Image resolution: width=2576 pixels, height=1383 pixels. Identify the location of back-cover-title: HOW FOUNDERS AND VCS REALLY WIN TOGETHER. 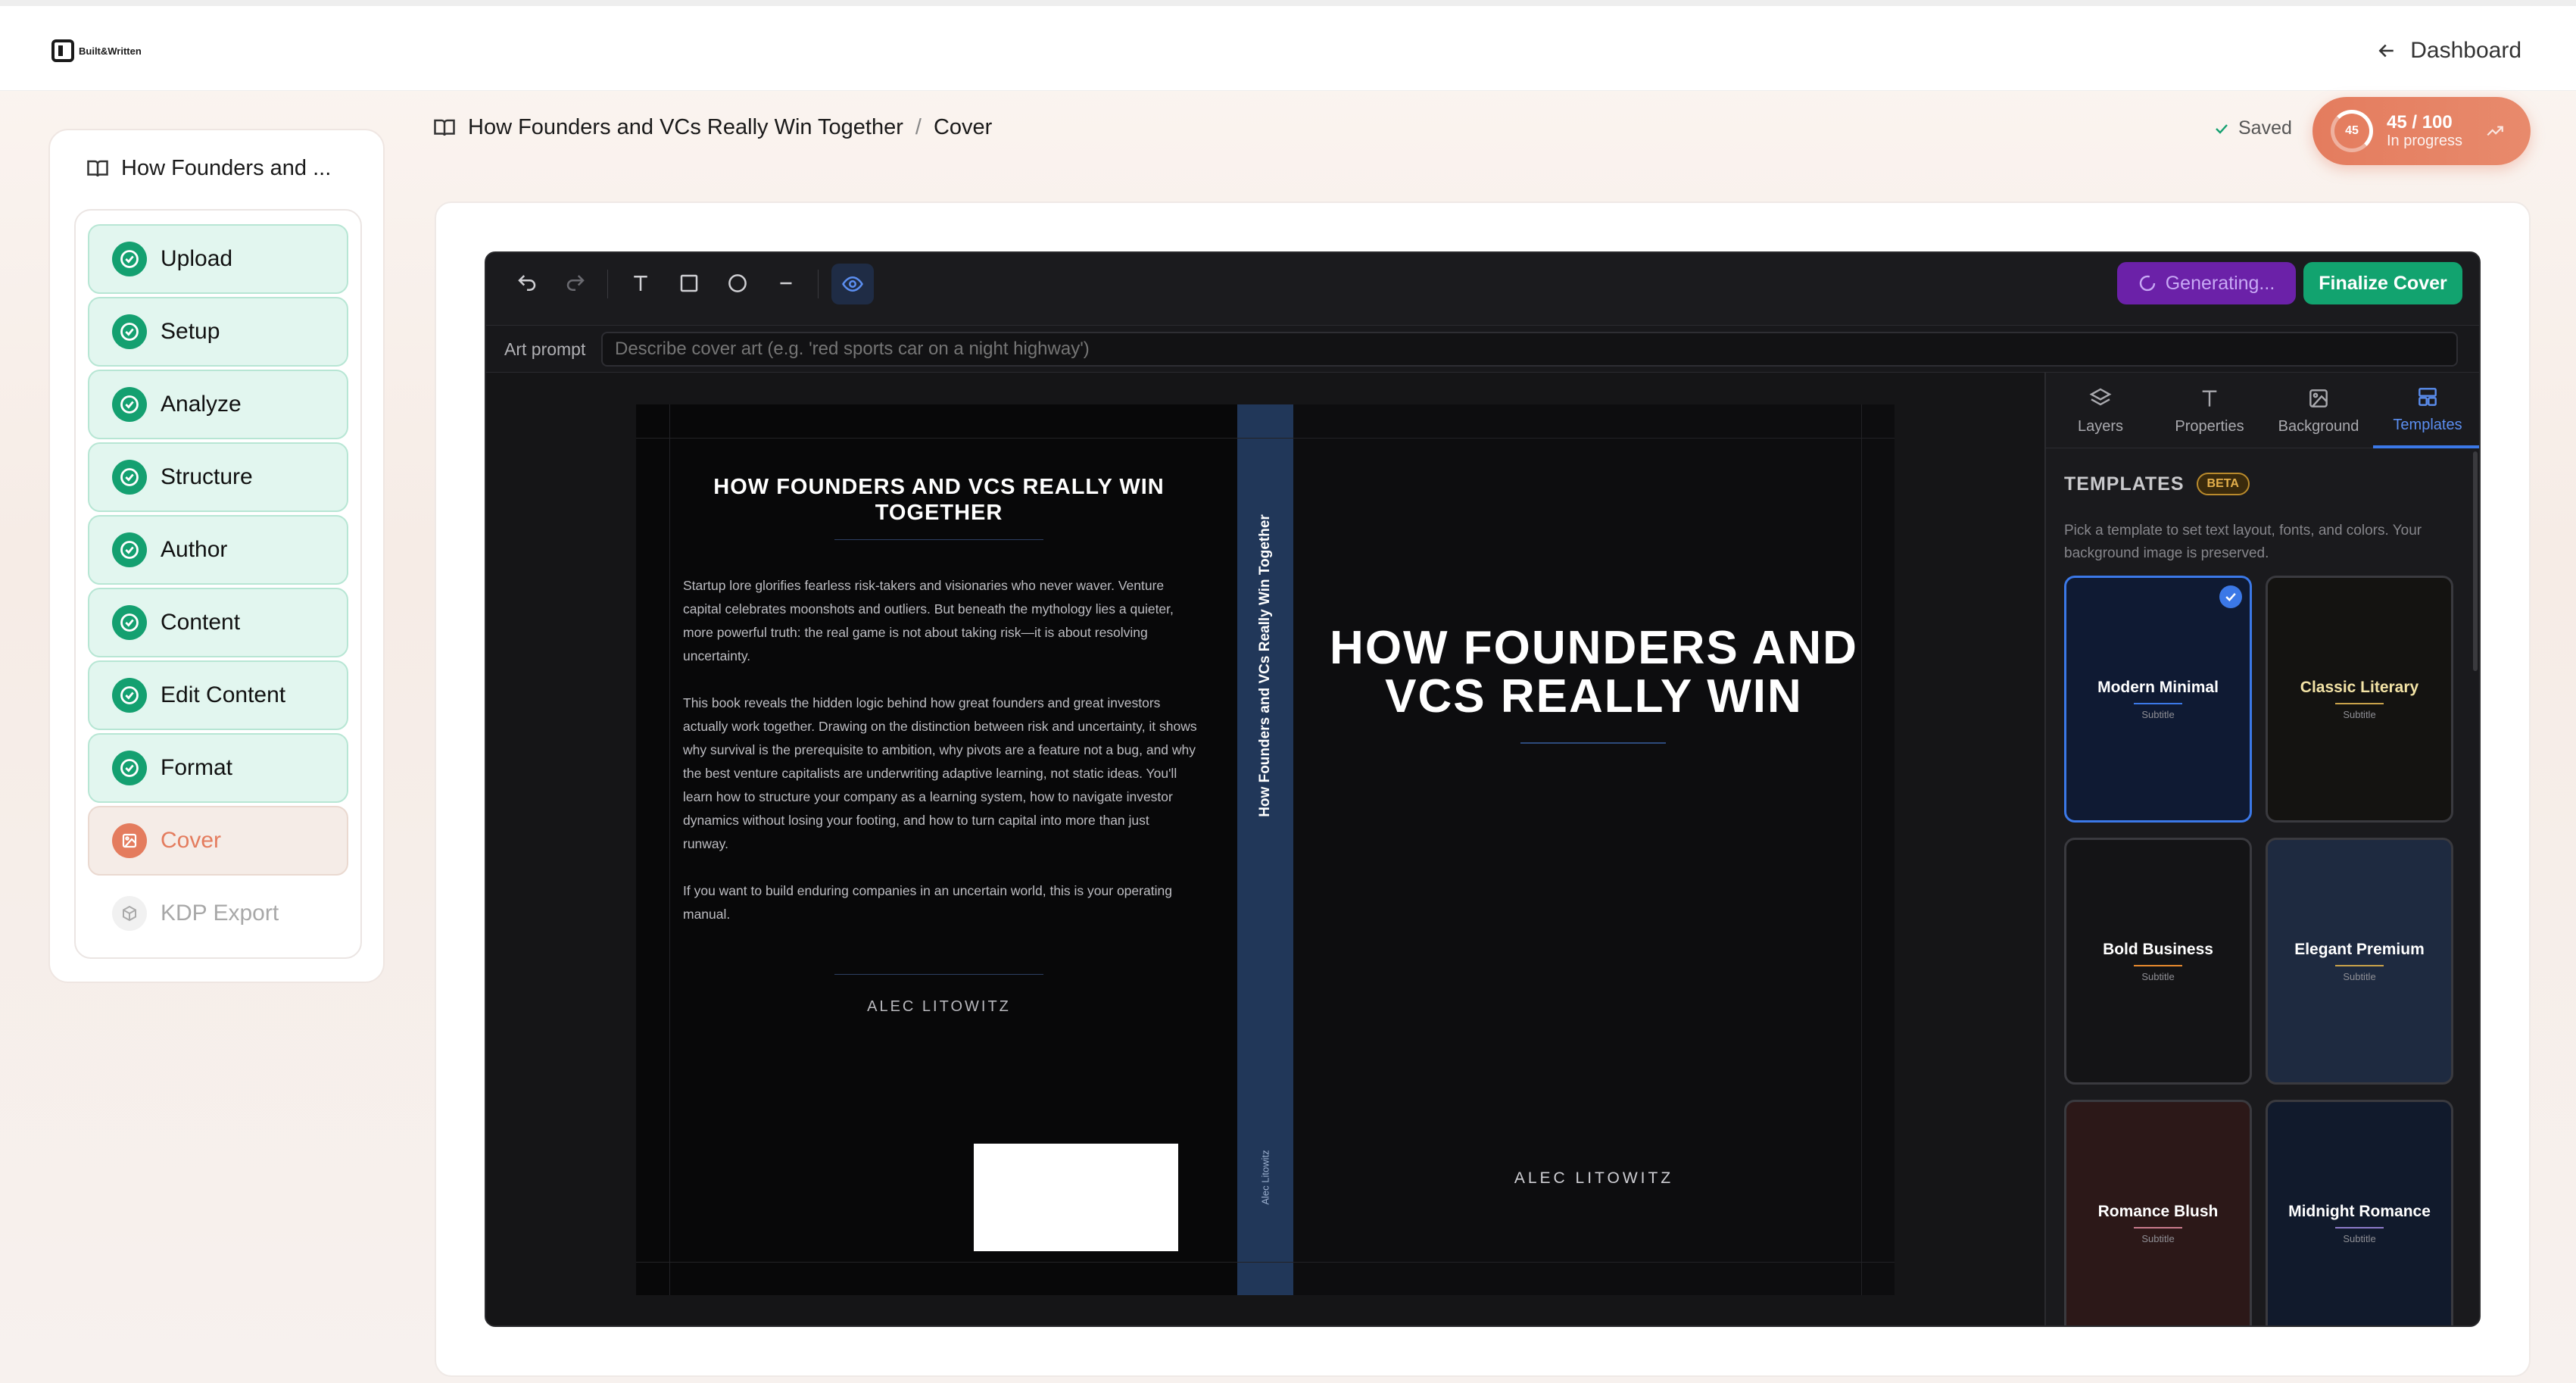
(938, 500).